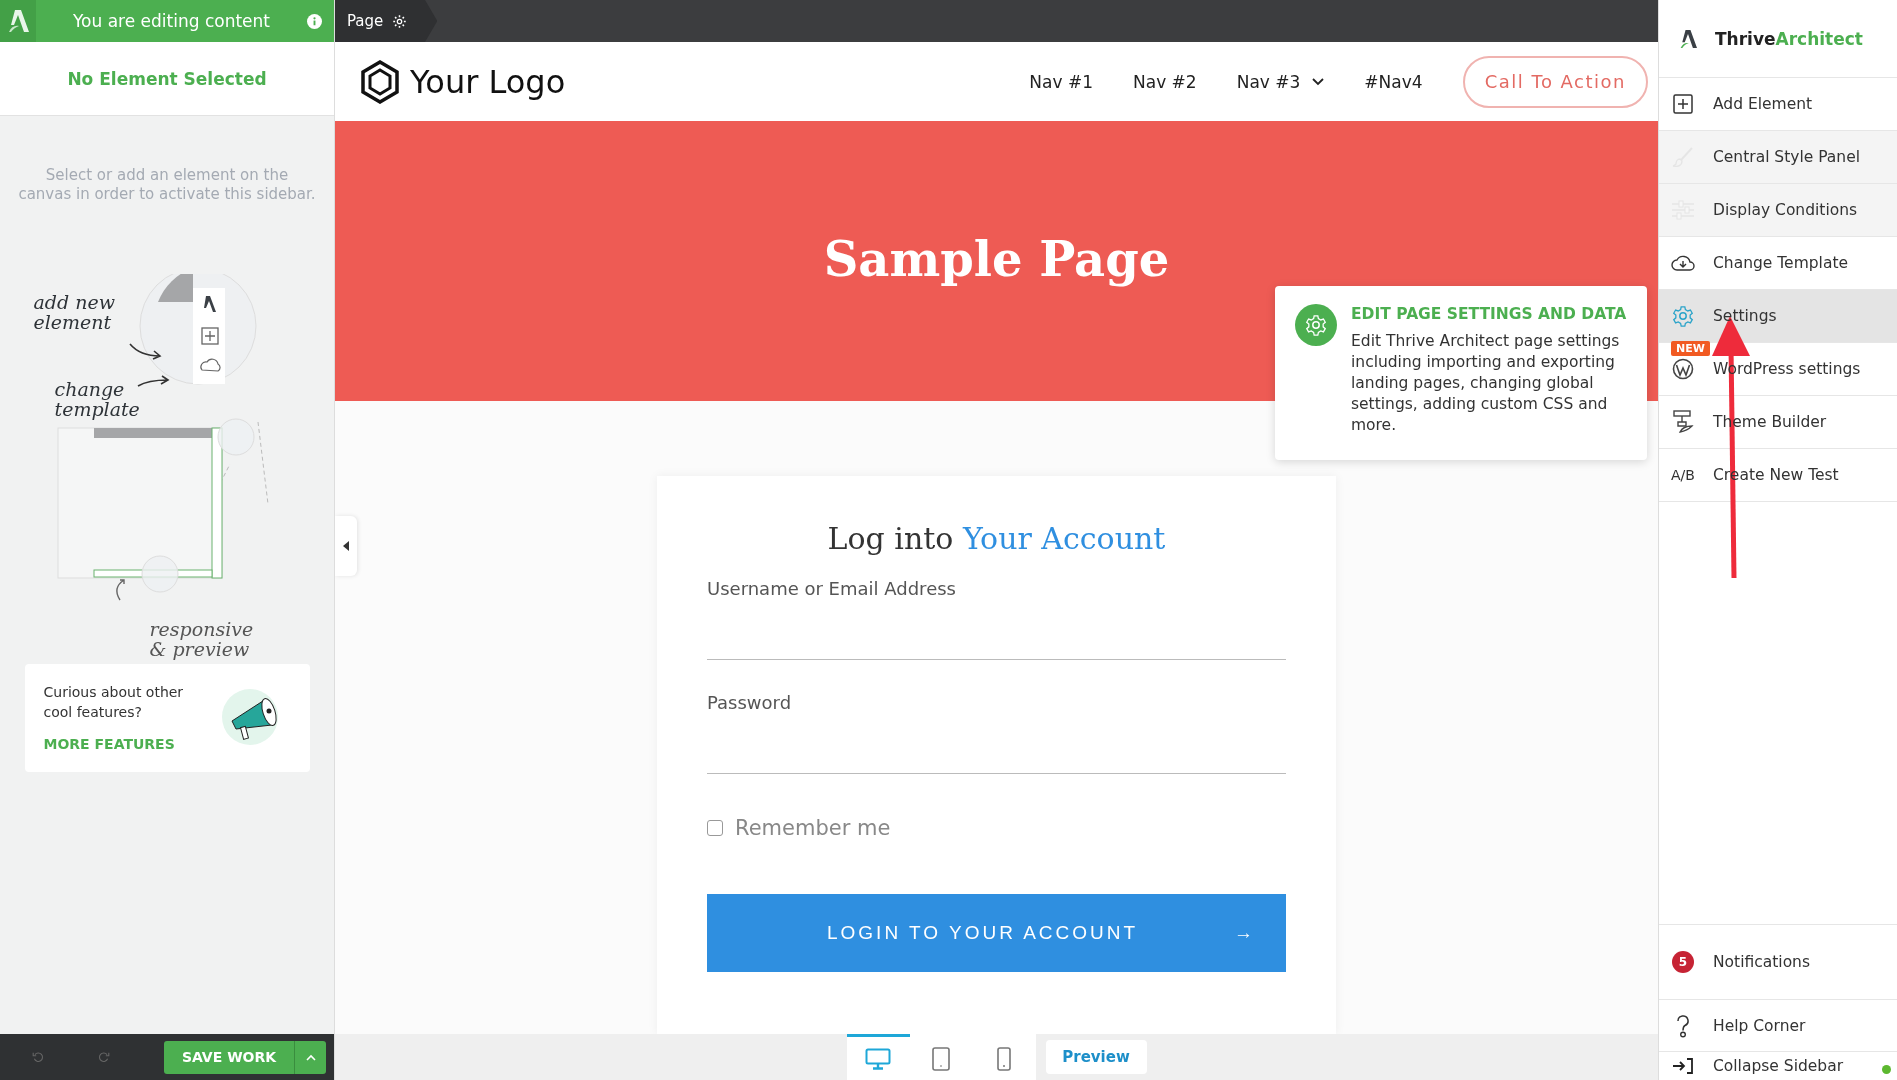 The width and height of the screenshot is (1897, 1080). I want to click on new-badge: NEW, so click(1690, 348).